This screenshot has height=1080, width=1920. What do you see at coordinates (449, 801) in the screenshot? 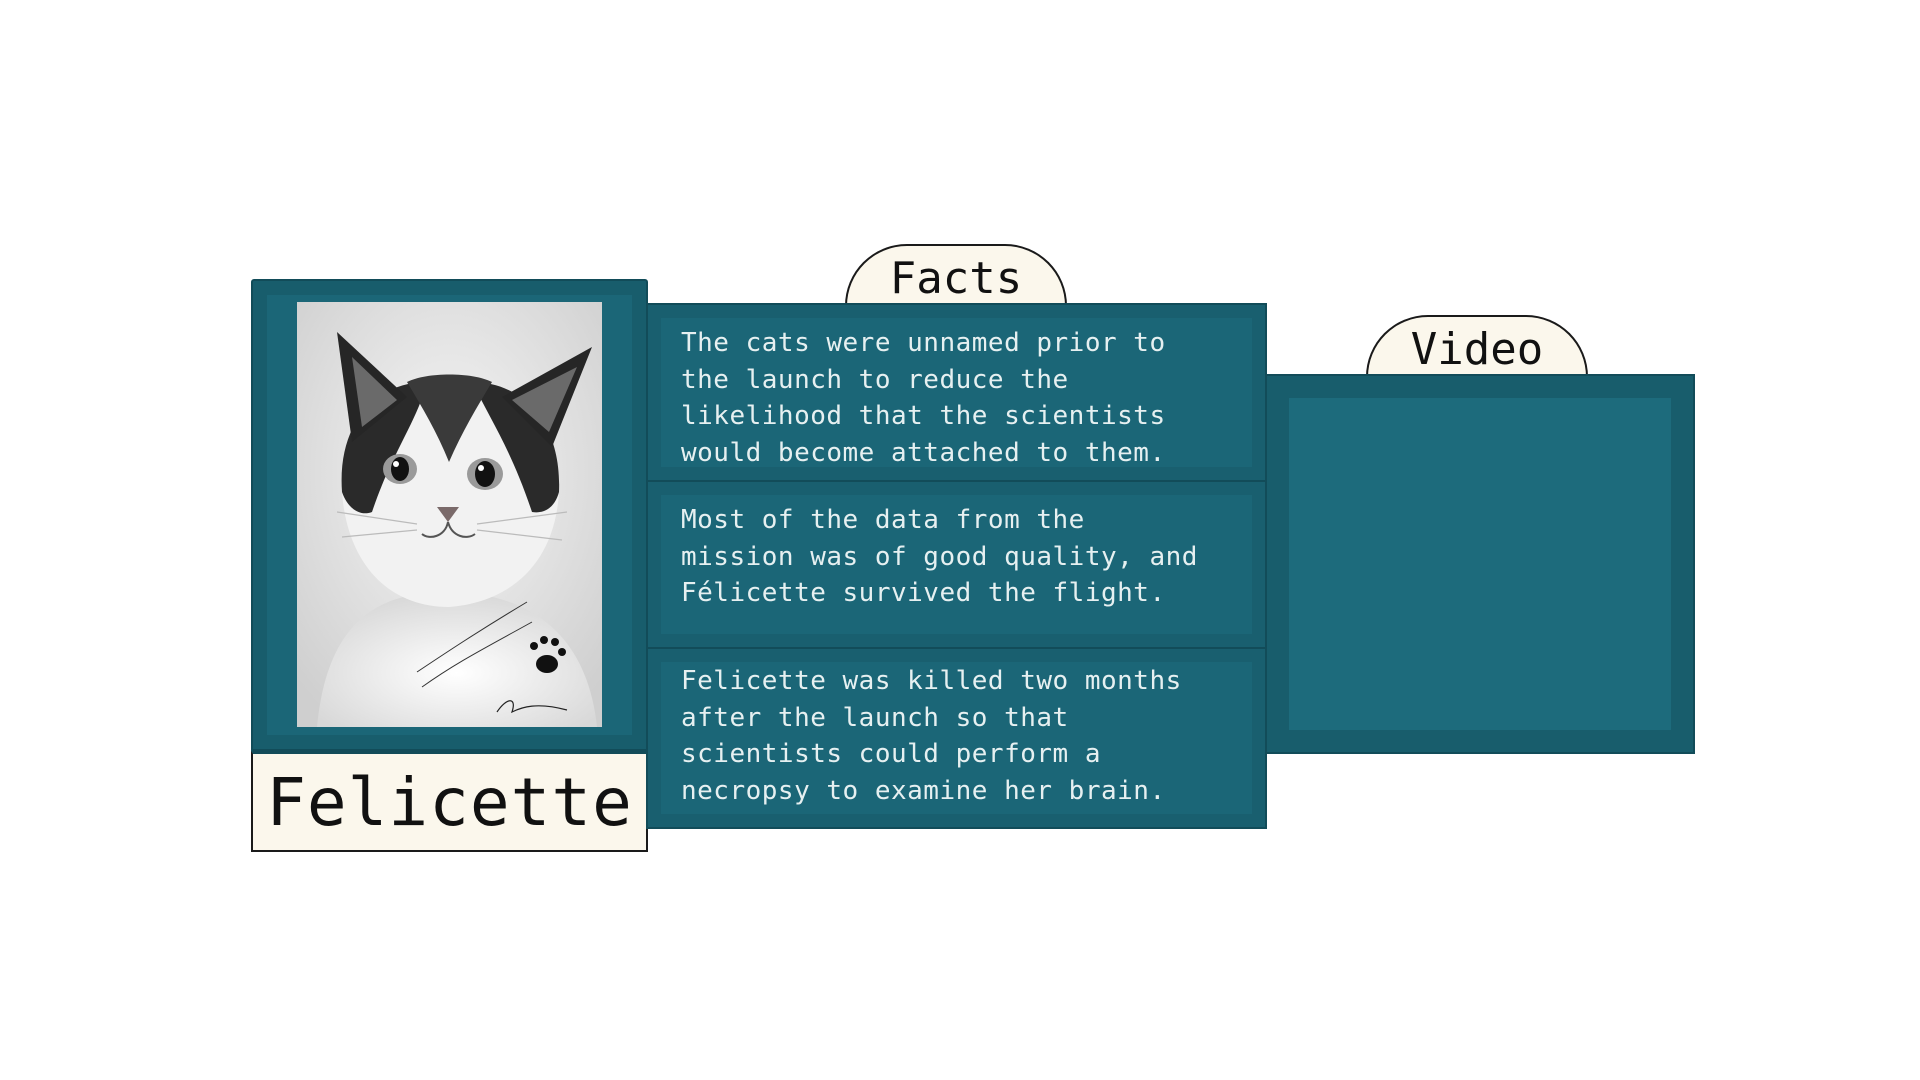
I see `cat-name-plate: Felicette` at bounding box center [449, 801].